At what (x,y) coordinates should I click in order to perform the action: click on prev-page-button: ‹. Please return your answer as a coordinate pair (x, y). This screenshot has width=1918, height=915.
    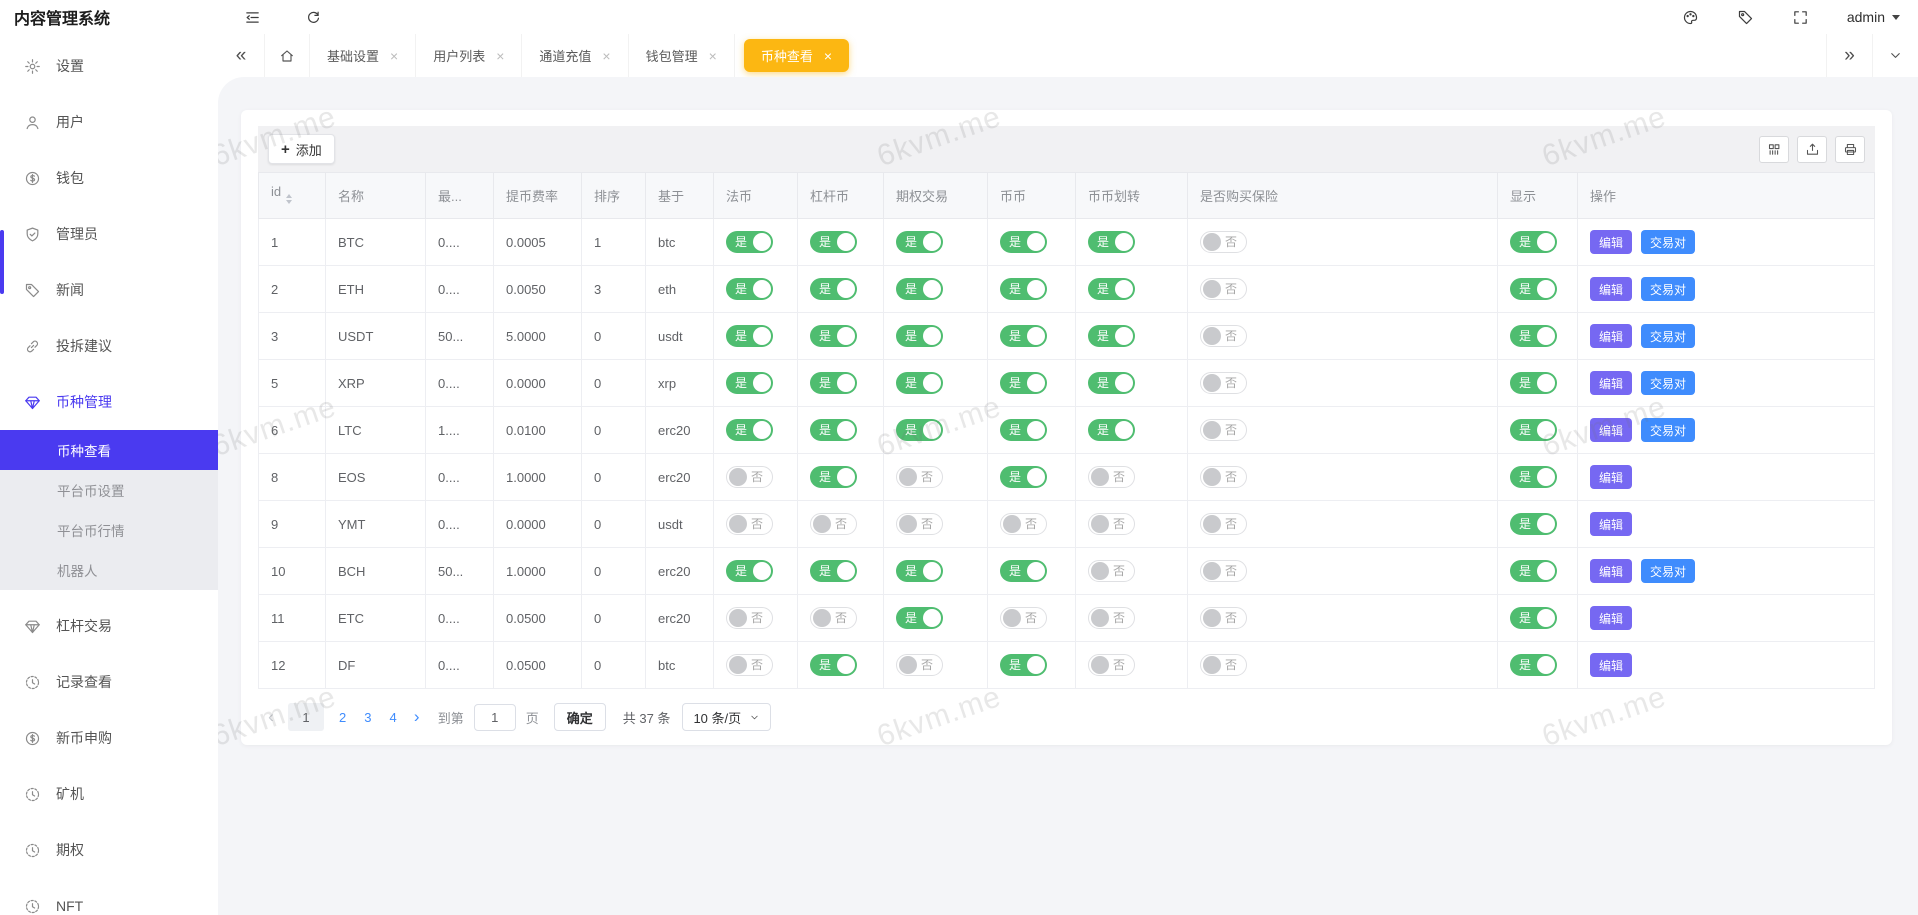
    Looking at the image, I should click on (271, 717).